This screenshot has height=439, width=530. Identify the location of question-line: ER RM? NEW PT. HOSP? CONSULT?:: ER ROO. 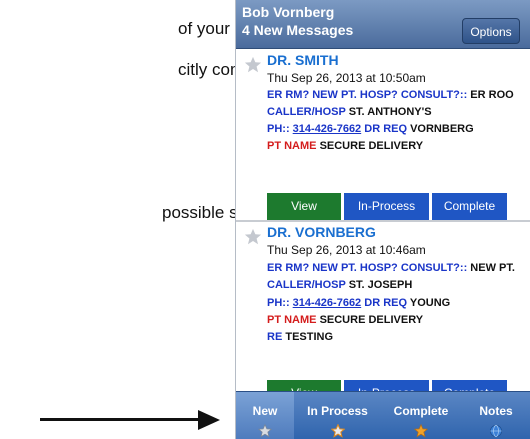
(390, 95).